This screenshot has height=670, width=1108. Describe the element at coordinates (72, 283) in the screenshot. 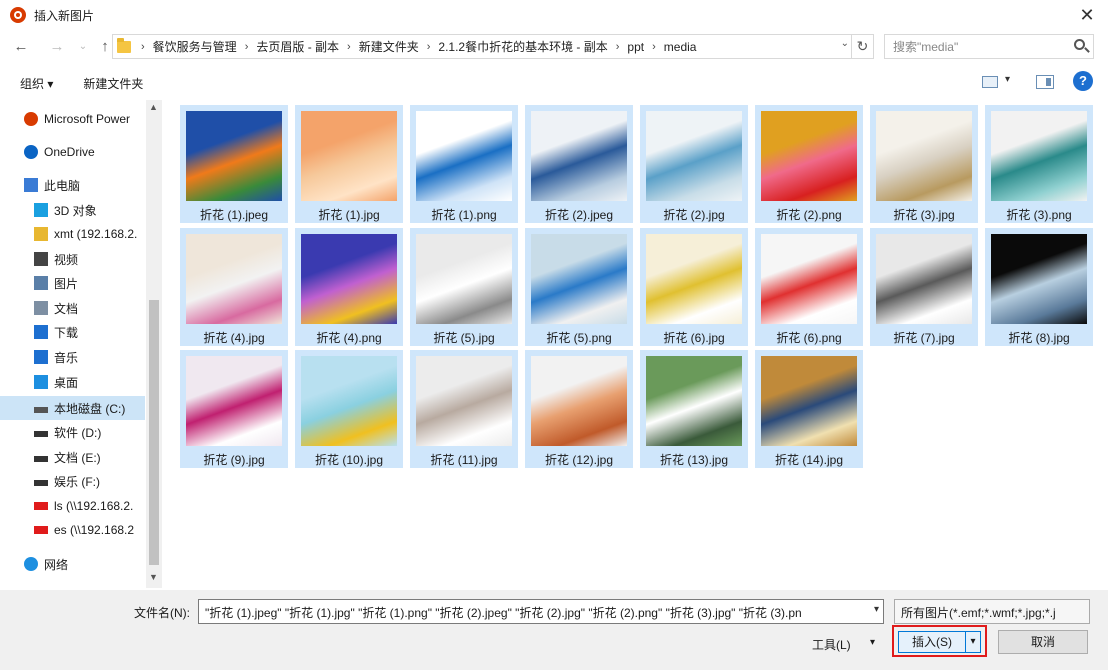

I see `sidebar-item: 图片` at that location.